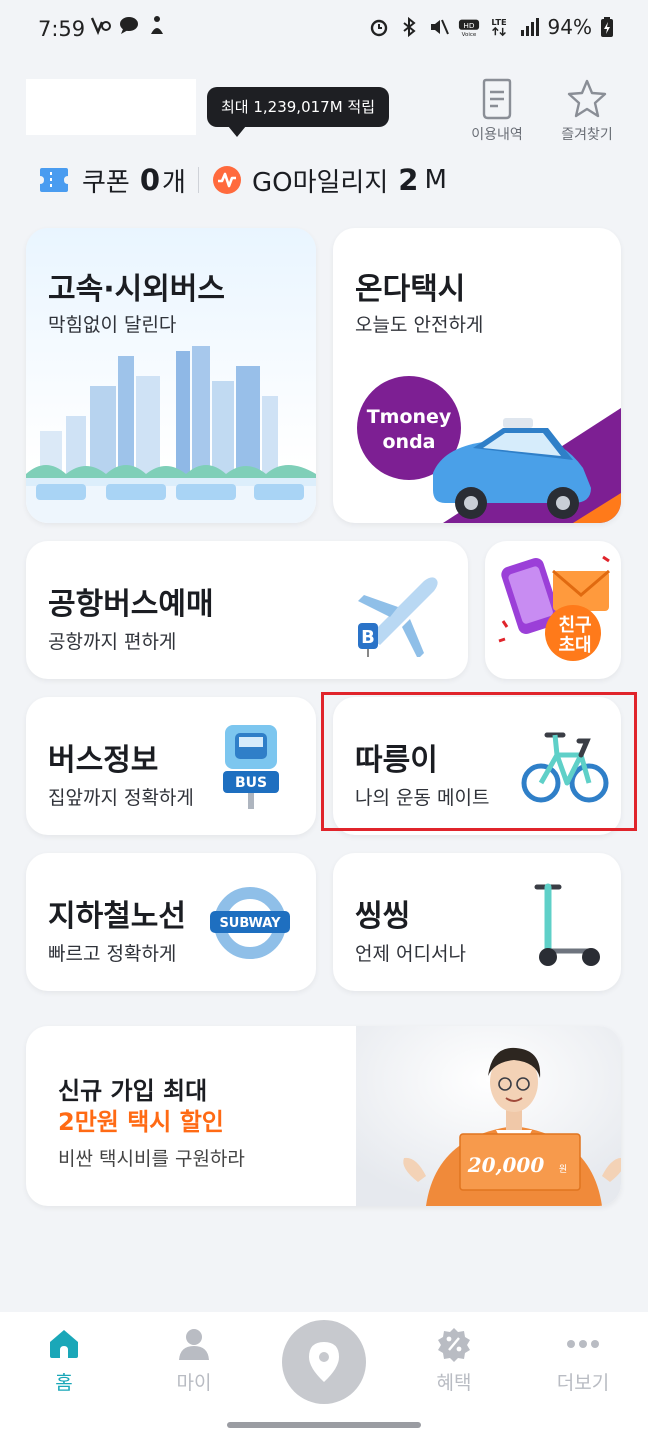  Describe the element at coordinates (489, 449) in the screenshot. I see `taxi-car-icon: Tmoney onda` at that location.